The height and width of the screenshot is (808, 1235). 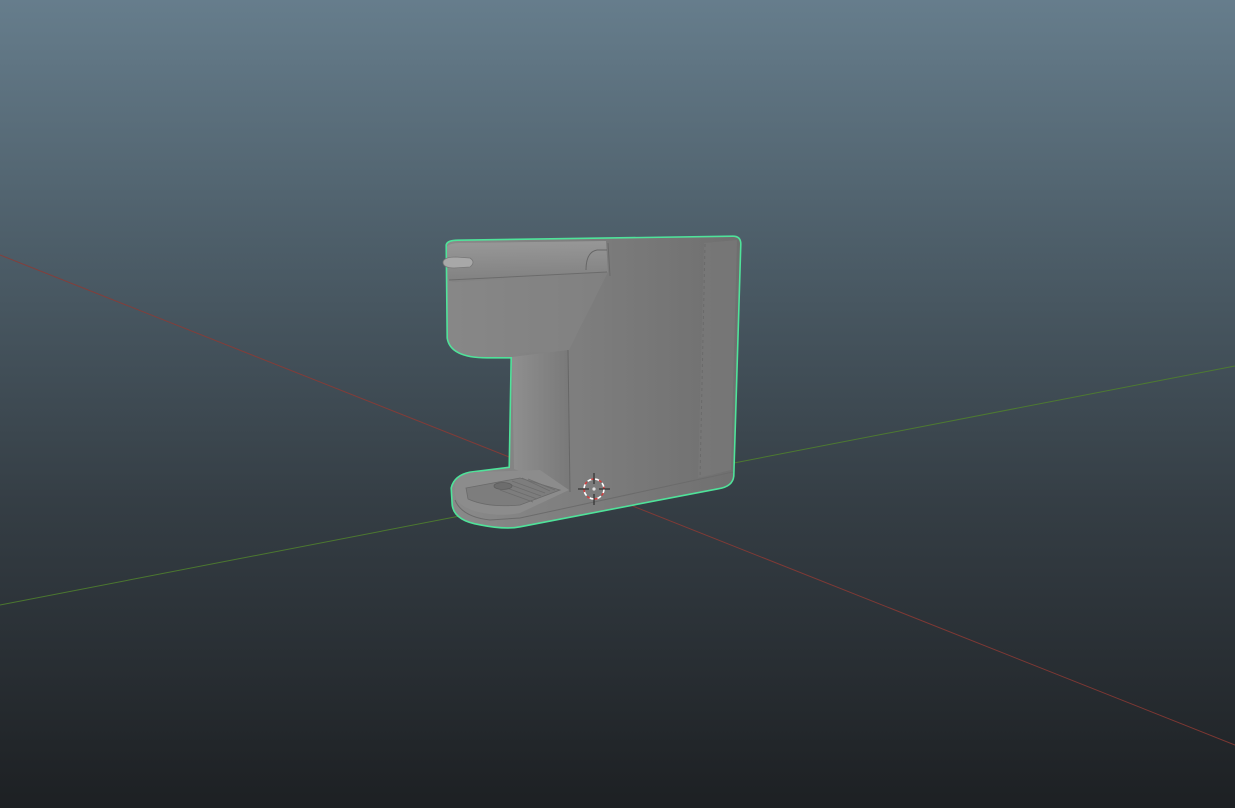 I want to click on front-column, so click(x=541, y=420).